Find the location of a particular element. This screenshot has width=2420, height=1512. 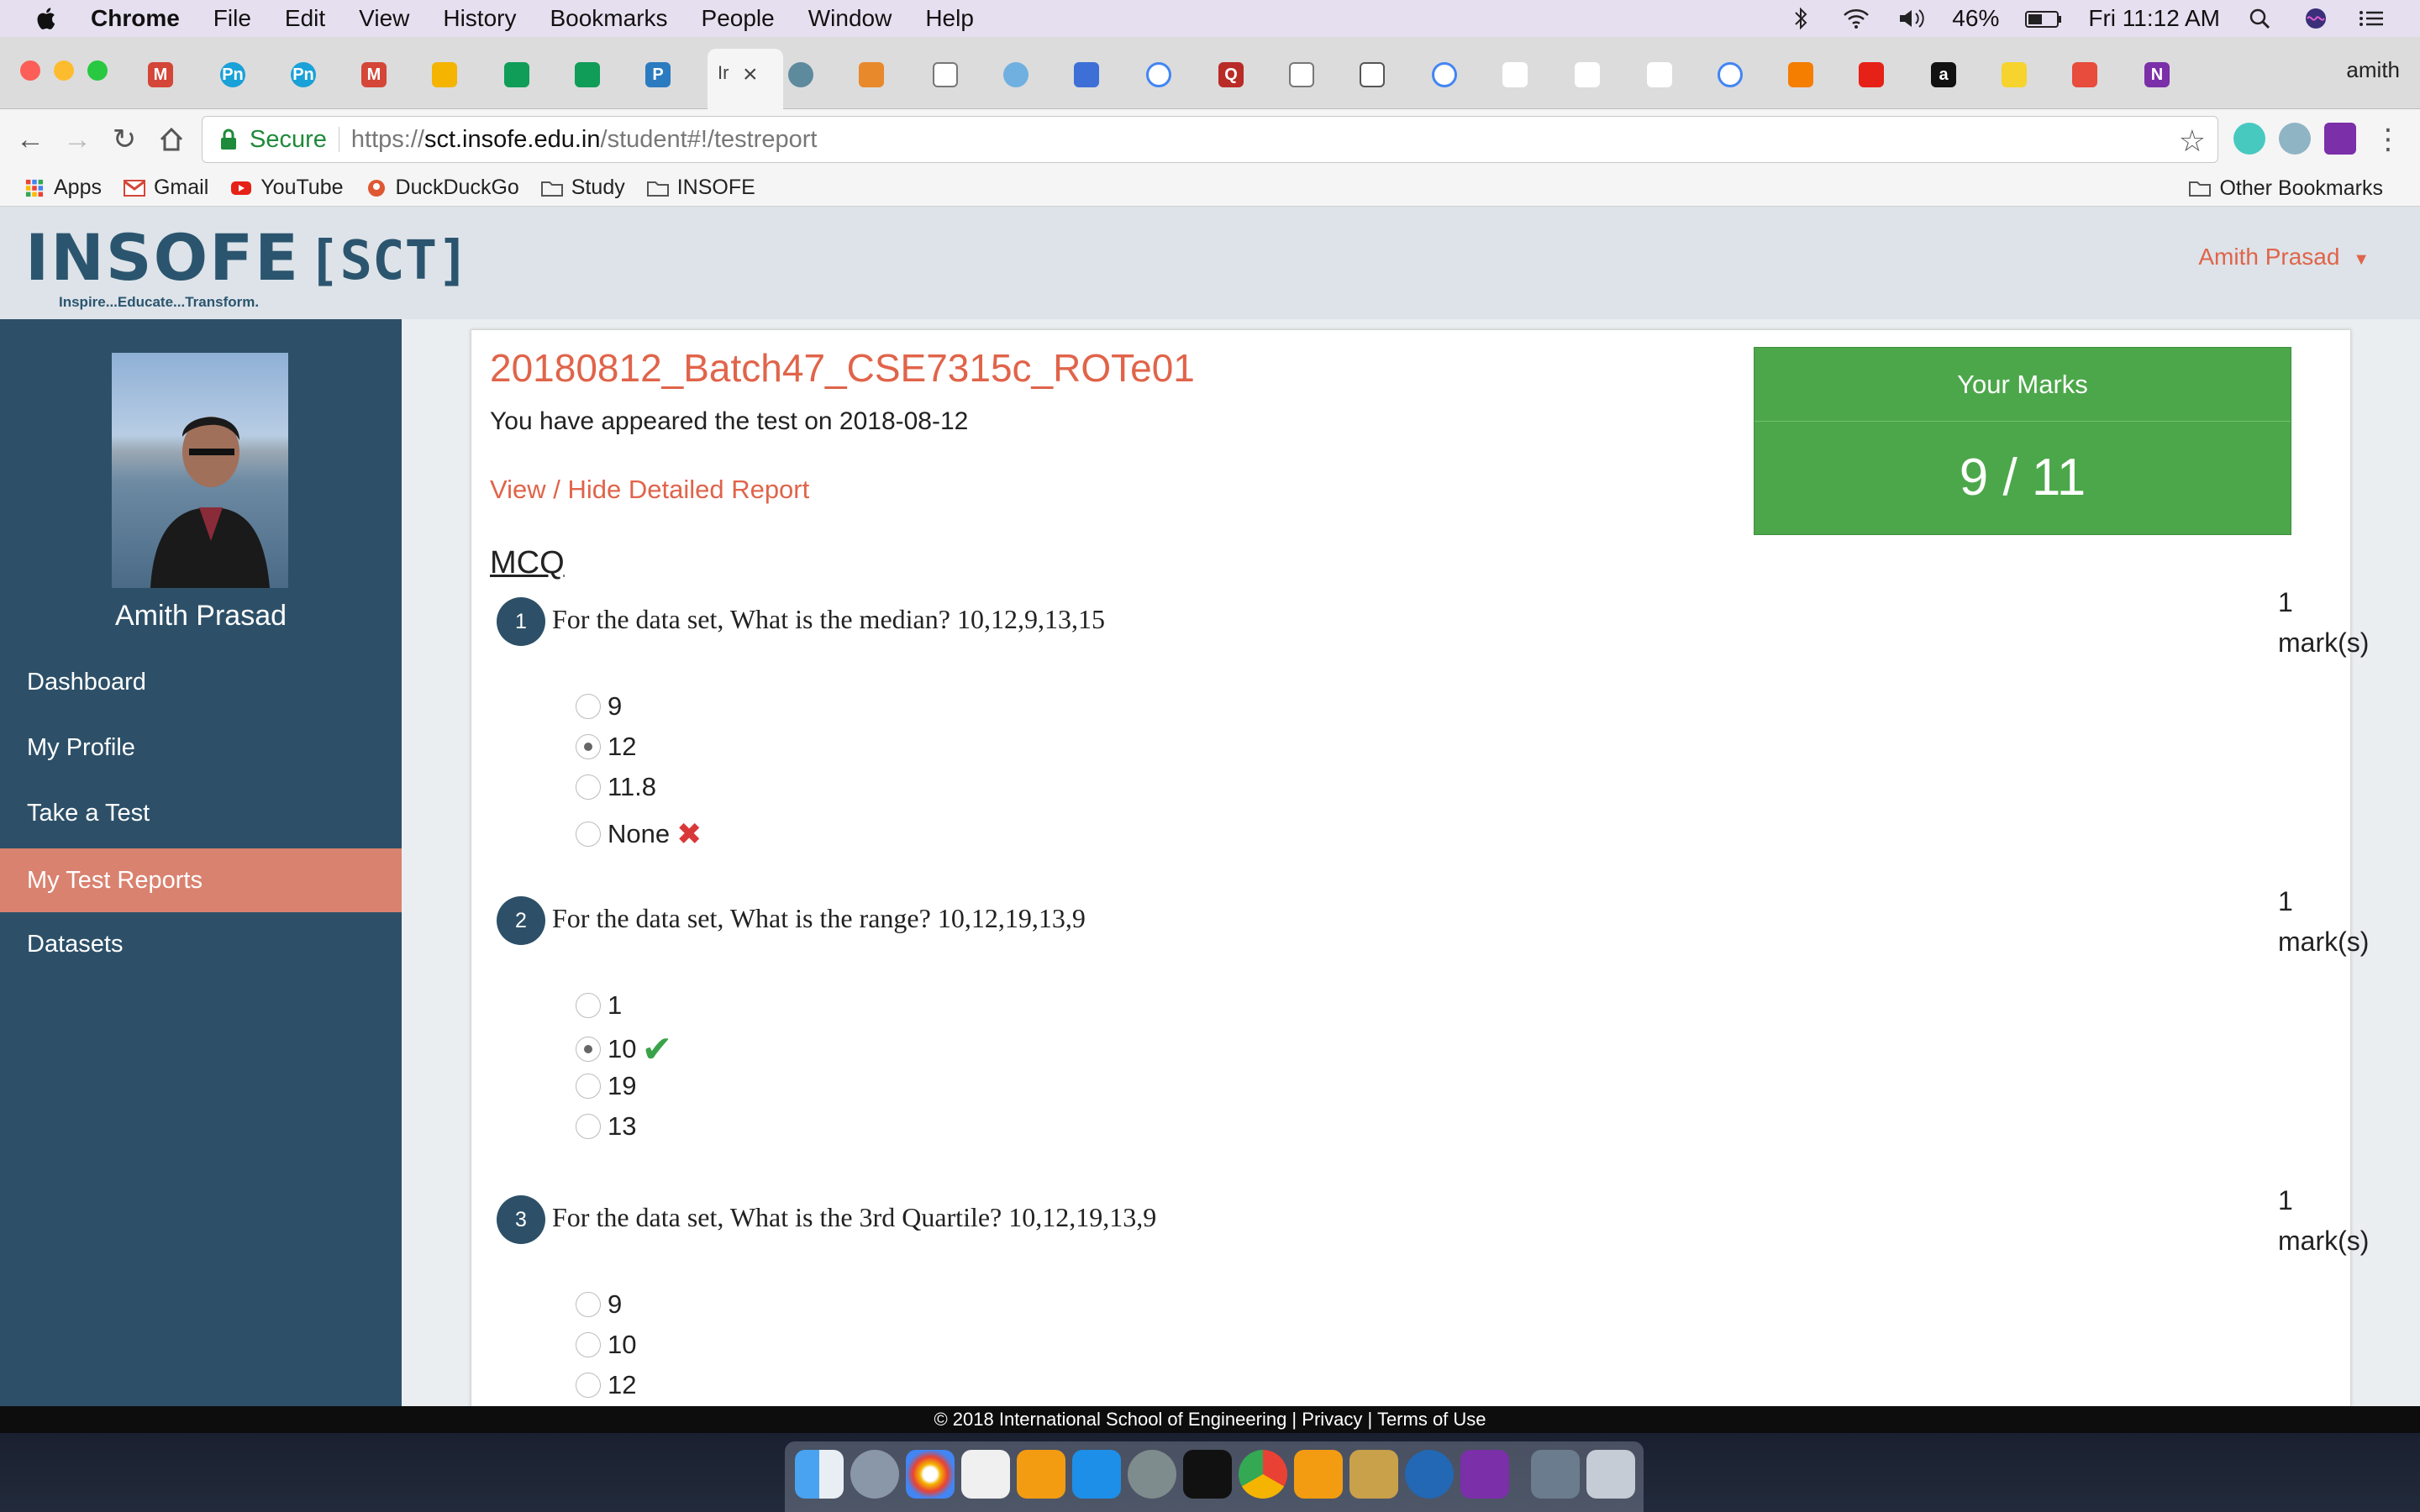

sidebar-item-dashboard: Dashboard is located at coordinates (201, 682).